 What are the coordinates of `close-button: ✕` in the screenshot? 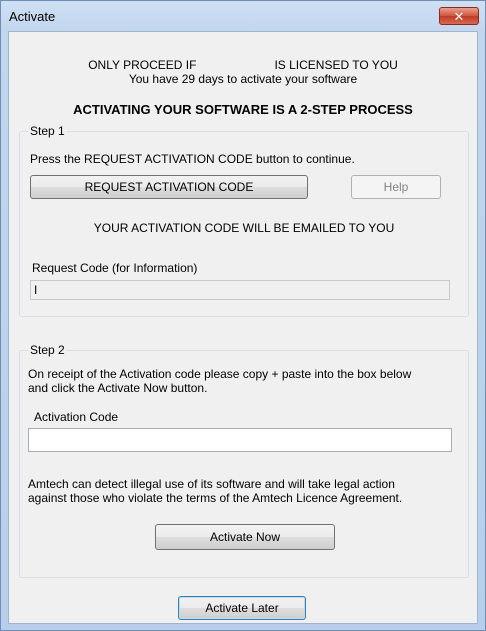 It's located at (459, 16).